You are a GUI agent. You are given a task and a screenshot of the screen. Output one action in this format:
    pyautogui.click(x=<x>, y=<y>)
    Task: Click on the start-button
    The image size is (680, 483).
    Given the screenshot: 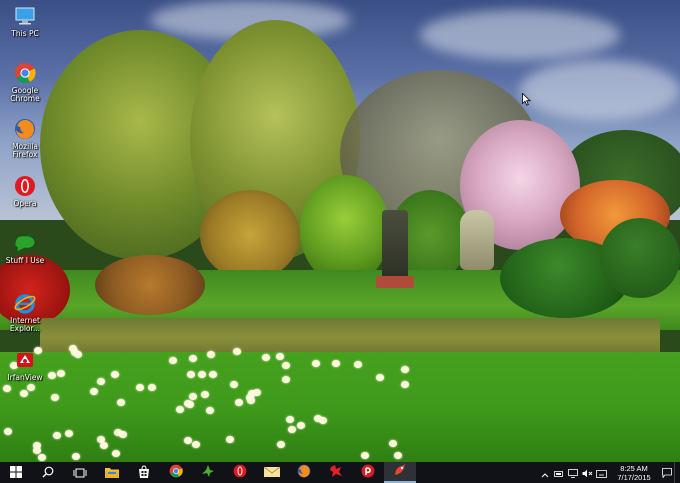 What is the action you would take?
    pyautogui.click(x=16, y=472)
    